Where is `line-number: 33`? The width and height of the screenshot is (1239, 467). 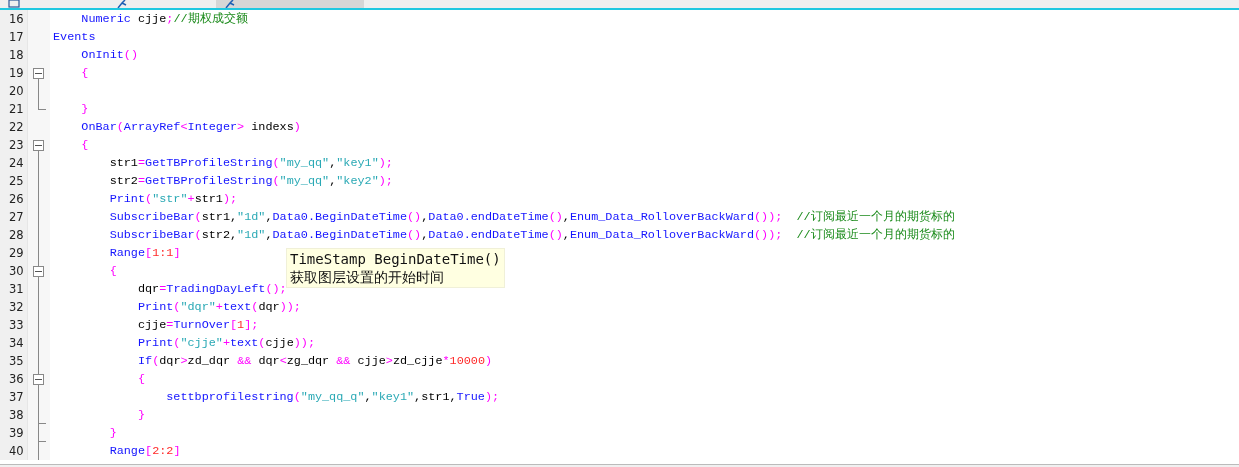
line-number: 33 is located at coordinates (13, 325).